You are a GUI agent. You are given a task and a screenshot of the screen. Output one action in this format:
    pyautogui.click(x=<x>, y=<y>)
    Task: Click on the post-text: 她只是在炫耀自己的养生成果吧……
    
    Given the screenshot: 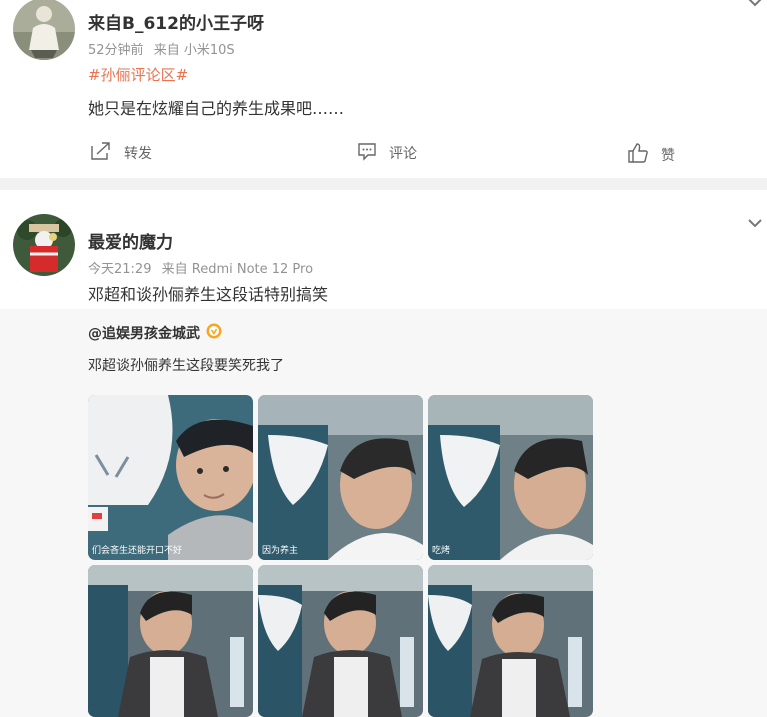 What is the action you would take?
    pyautogui.click(x=216, y=108)
    